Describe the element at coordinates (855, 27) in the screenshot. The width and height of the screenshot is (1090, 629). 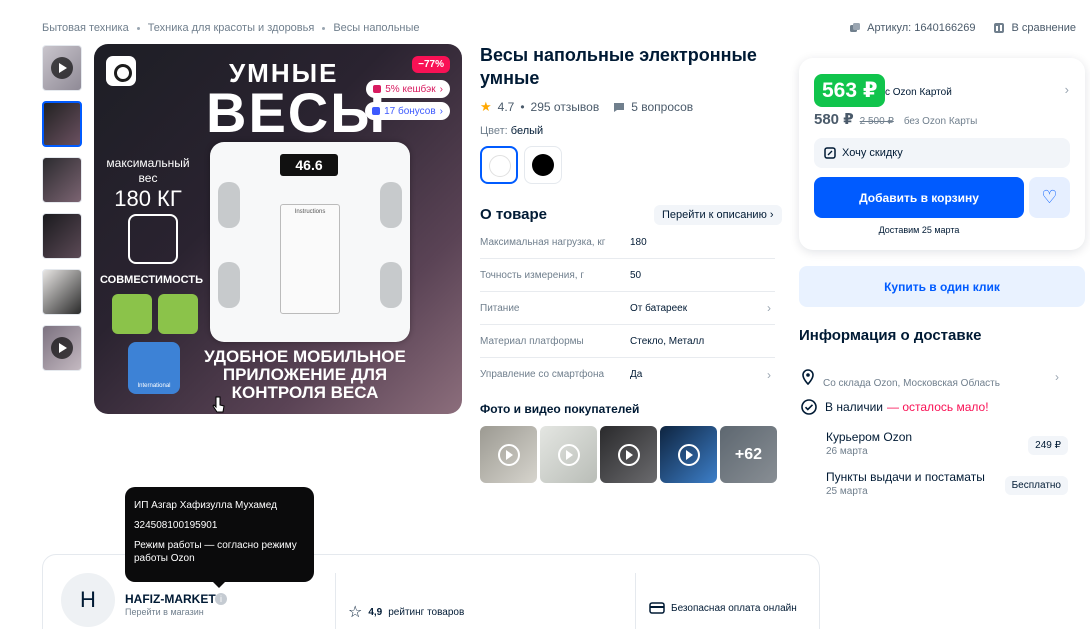
I see `copy-icon` at that location.